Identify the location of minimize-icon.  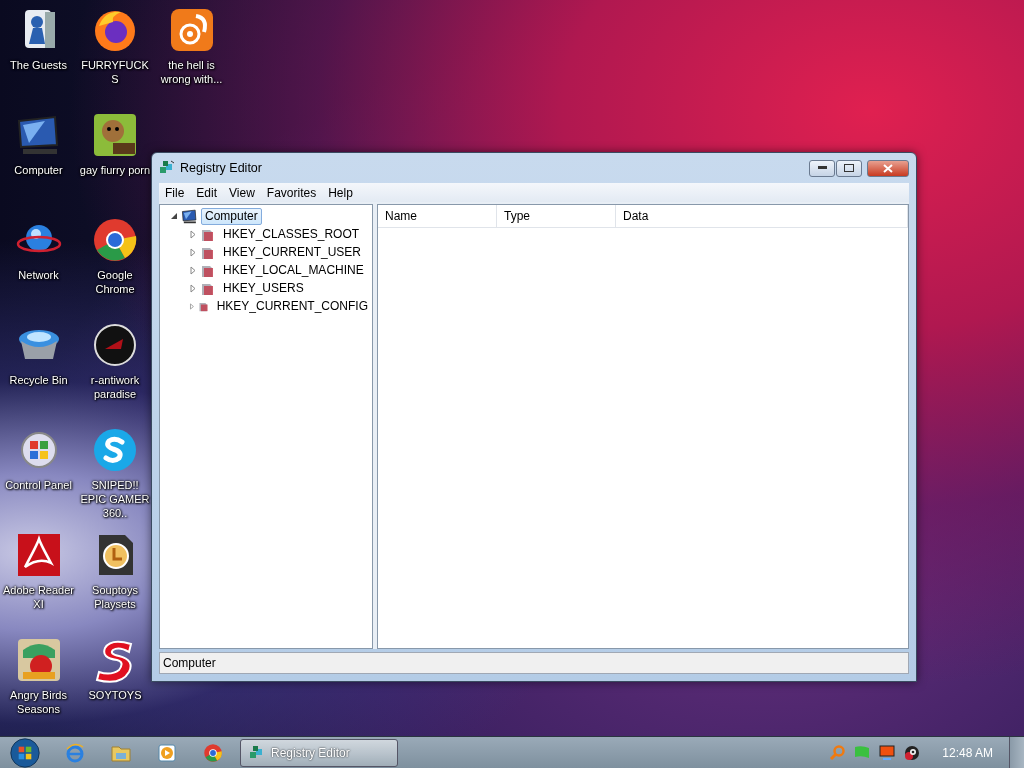
(822, 168).